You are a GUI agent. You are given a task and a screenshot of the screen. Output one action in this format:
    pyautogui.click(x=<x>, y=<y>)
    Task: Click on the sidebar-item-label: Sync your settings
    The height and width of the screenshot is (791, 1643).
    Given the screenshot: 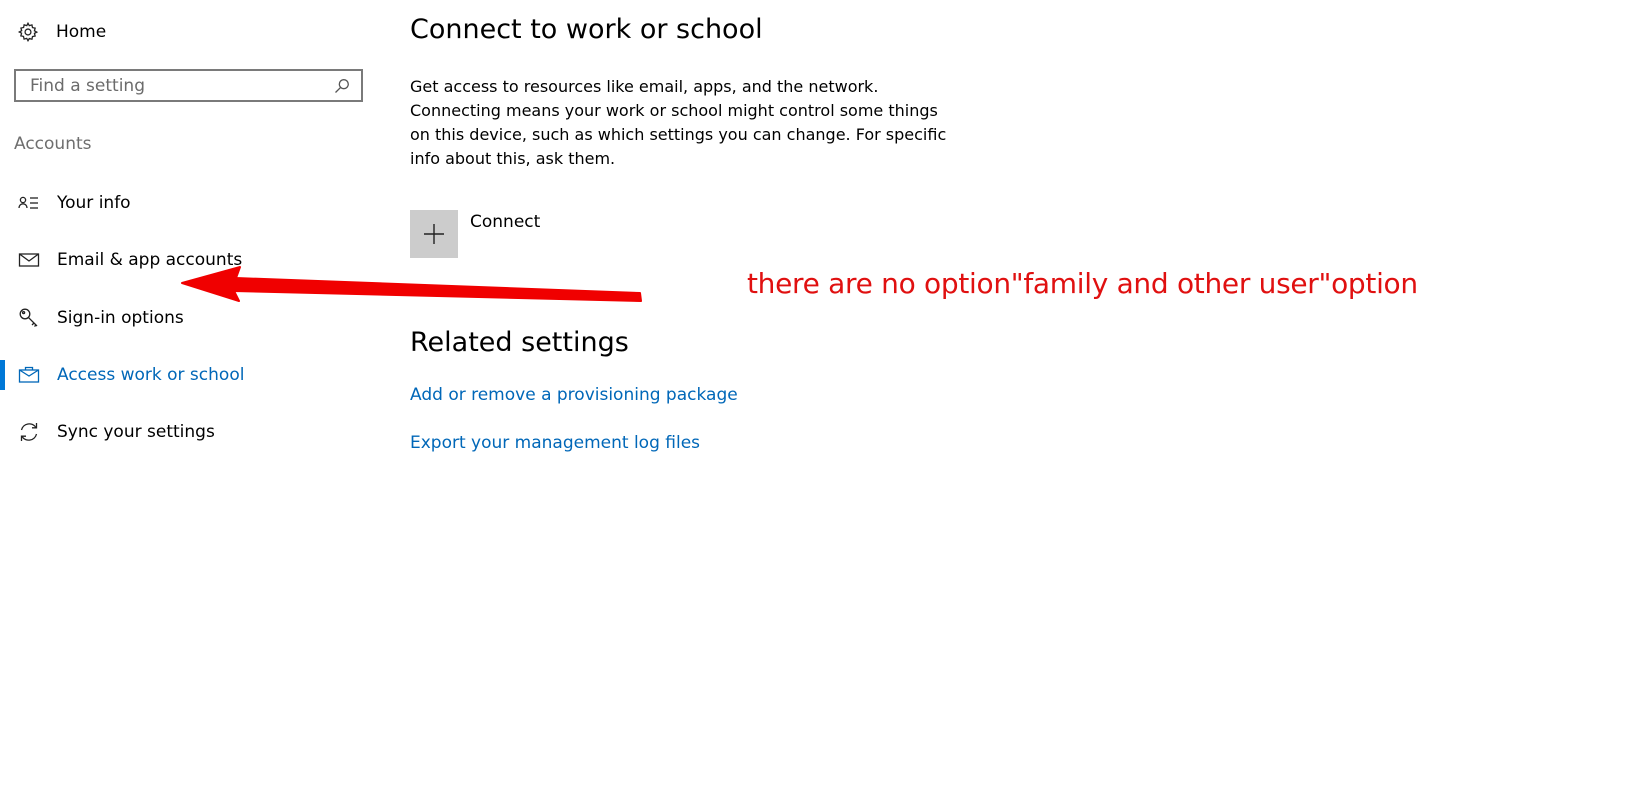 What is the action you would take?
    pyautogui.click(x=136, y=432)
    